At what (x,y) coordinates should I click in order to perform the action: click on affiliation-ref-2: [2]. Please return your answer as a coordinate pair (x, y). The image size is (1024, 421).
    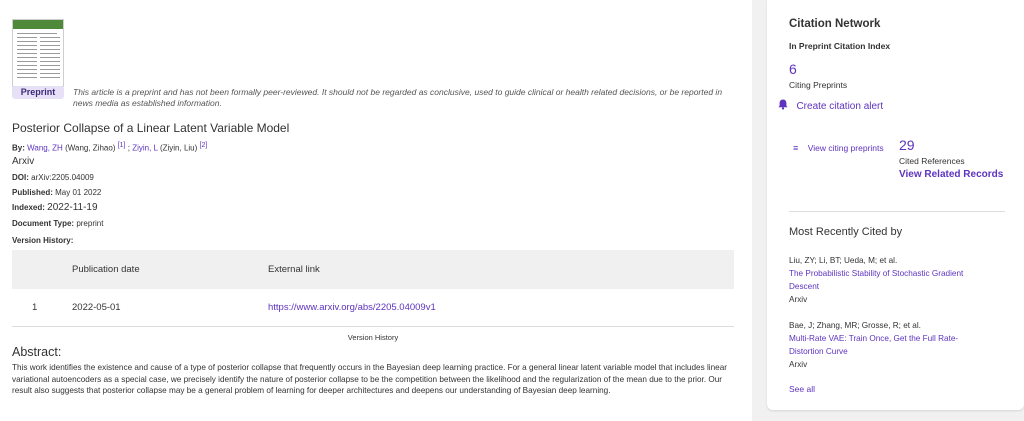
    Looking at the image, I should click on (204, 145).